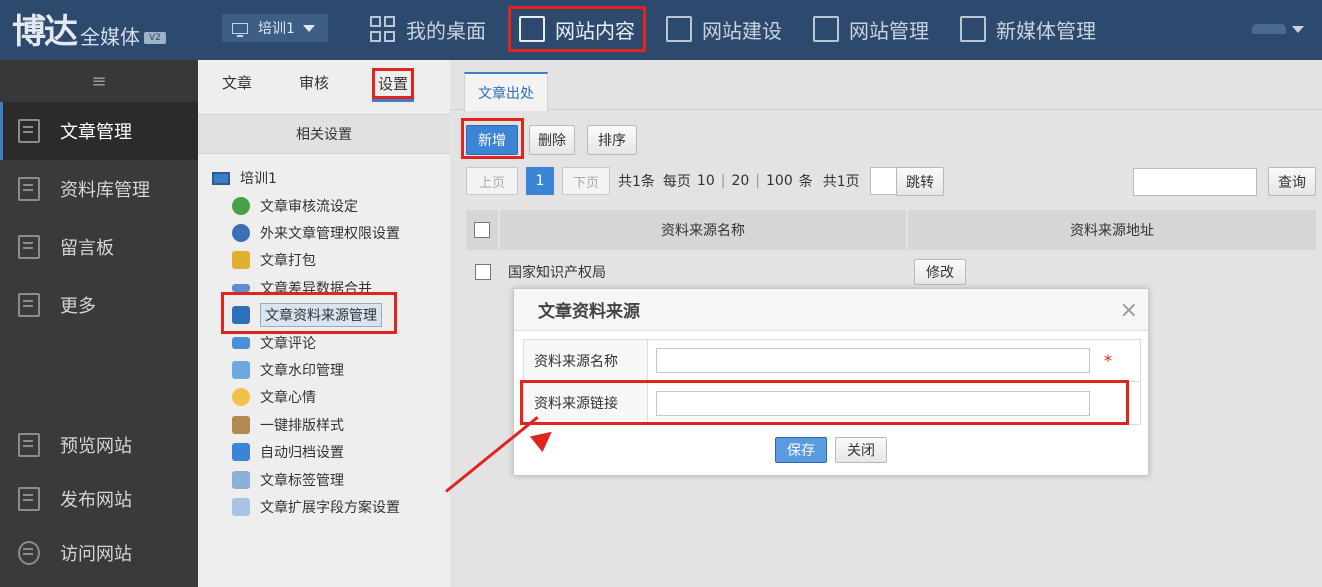 This screenshot has width=1322, height=587. I want to click on top-bar: 博达 全媒体 V2 培训1 我的桌面 网站内容 网站建设 网站管理 新媒体管理, so click(661, 30).